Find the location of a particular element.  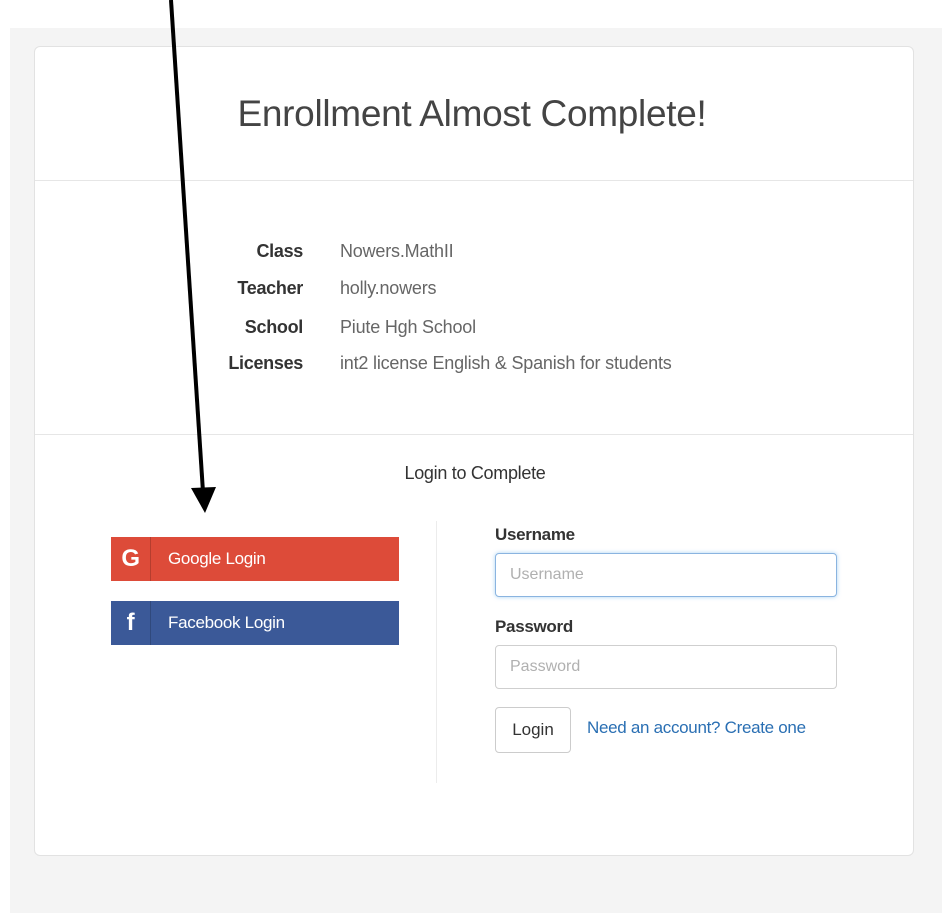

detail-row-school: School Piute Hgh School is located at coordinates (255, 327).